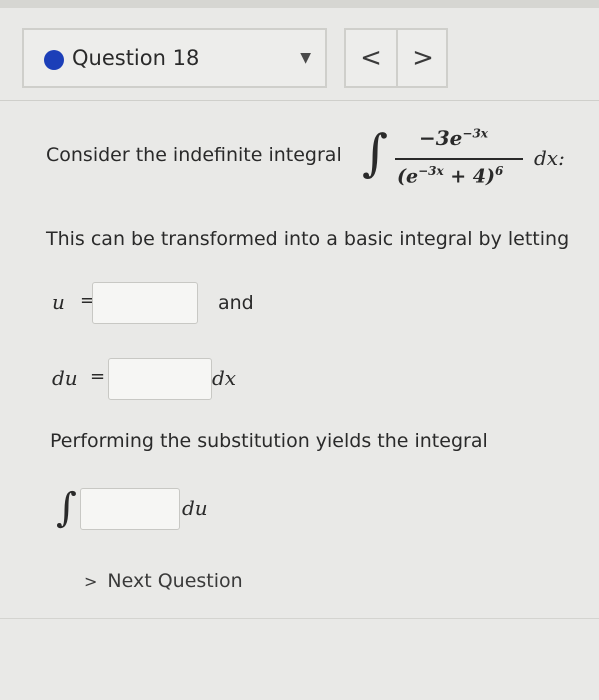  What do you see at coordinates (66, 508) in the screenshot?
I see `result-integral-sign: ∫` at bounding box center [66, 508].